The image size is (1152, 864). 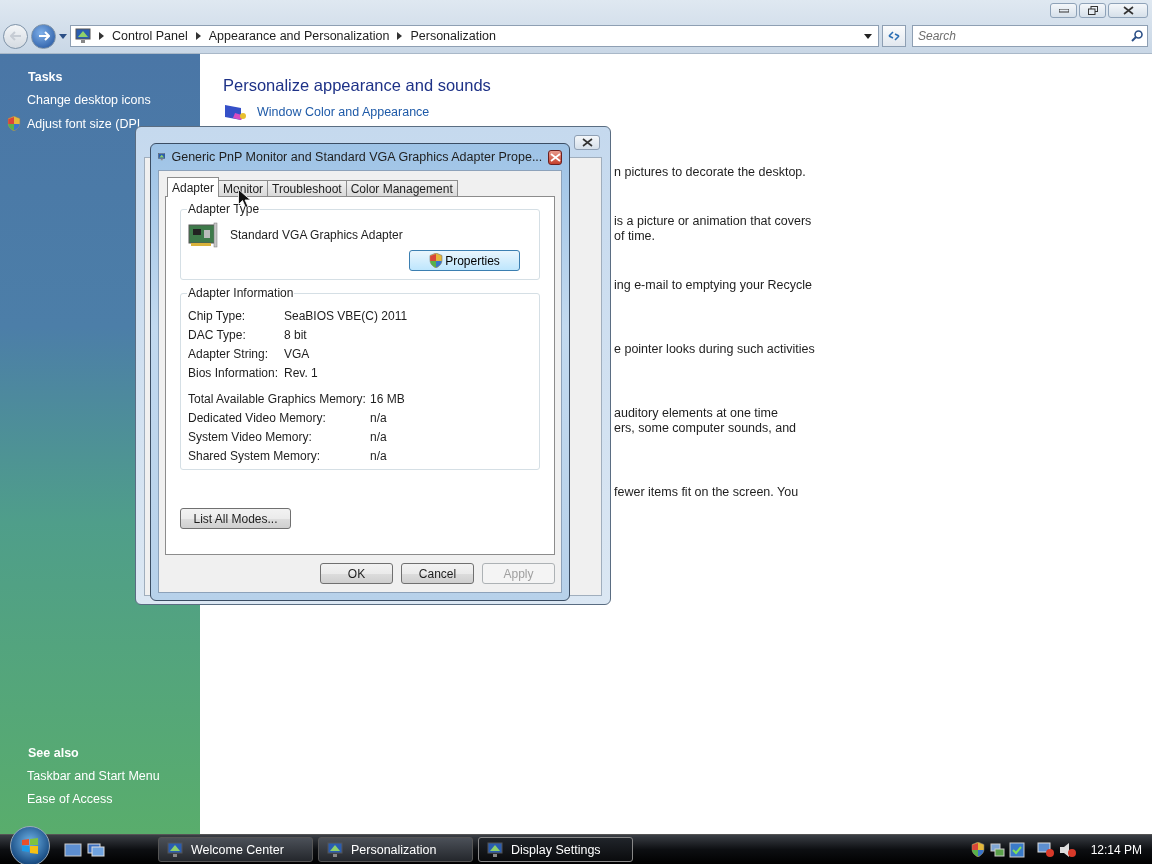 I want to click on refresh-icon, so click(x=894, y=36).